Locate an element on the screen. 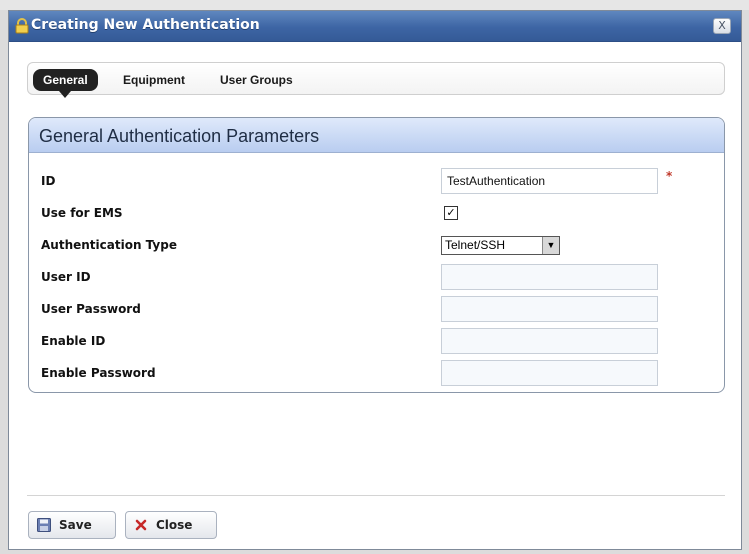 The image size is (749, 554). user-id-label: User ID is located at coordinates (66, 277).